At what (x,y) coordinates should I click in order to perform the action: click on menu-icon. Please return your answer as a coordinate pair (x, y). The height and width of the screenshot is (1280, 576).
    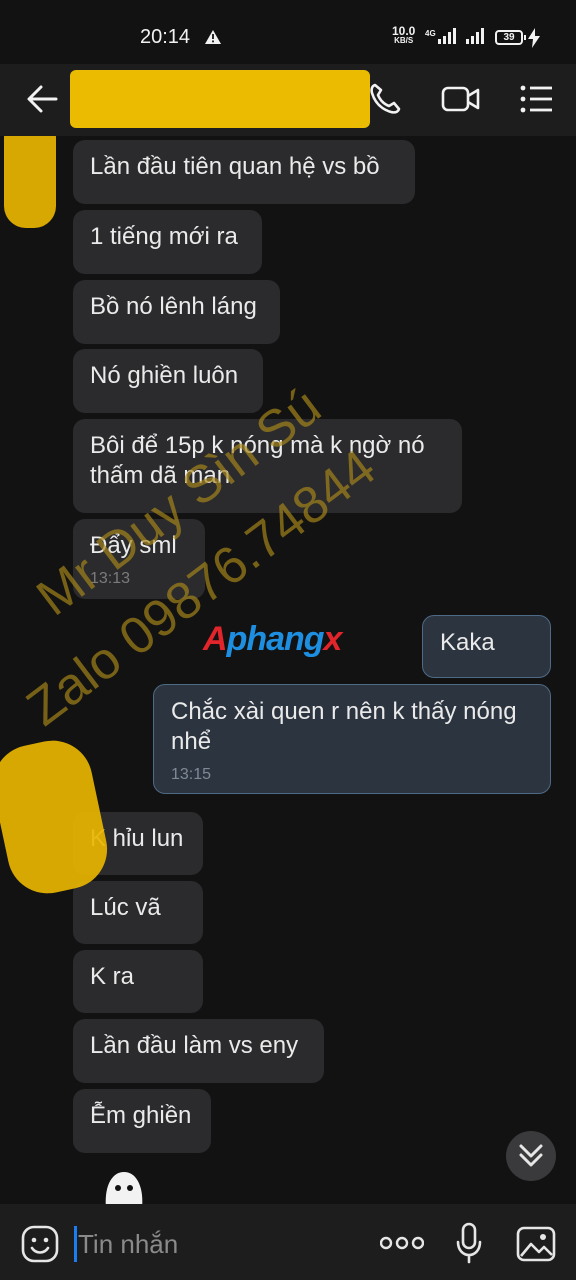
    Looking at the image, I should click on (537, 99).